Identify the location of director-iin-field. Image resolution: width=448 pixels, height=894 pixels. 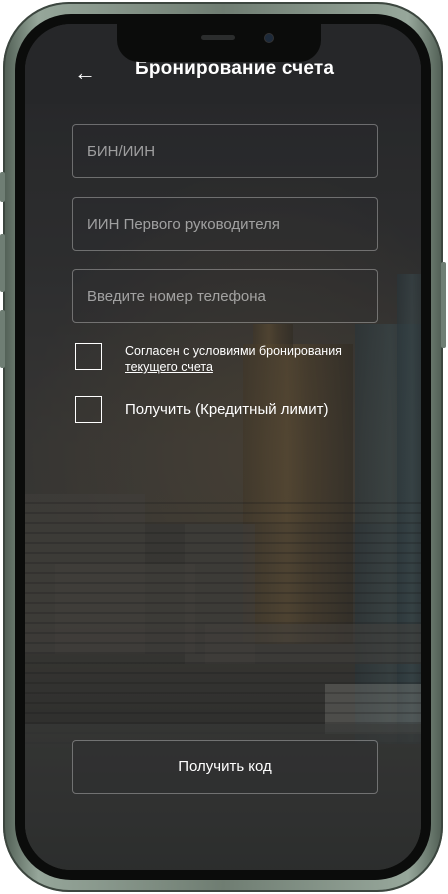
(225, 224).